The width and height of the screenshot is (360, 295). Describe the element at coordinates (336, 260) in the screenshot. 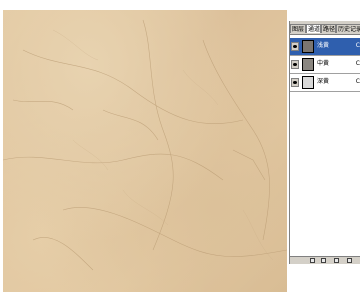

I see `new-channel-icon` at that location.